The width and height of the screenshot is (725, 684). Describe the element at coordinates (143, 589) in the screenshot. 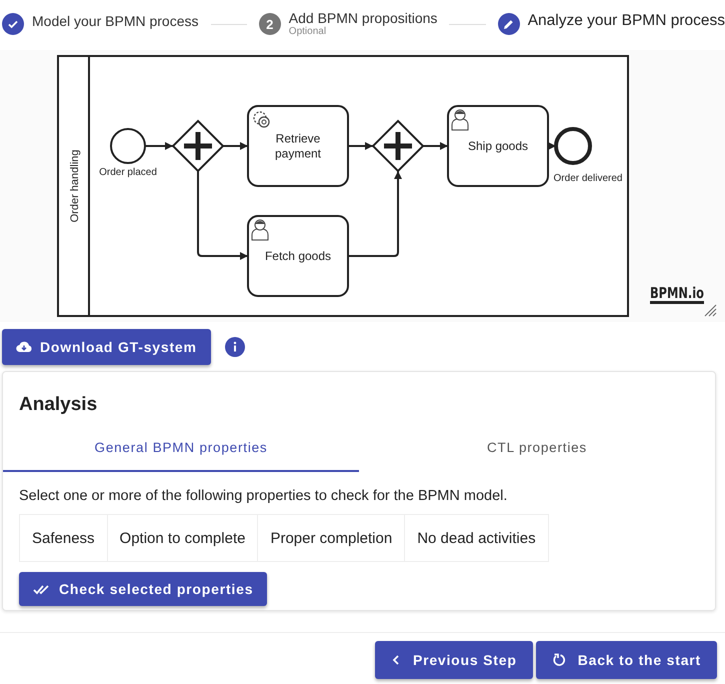

I see `check-button: Check selected properties` at that location.